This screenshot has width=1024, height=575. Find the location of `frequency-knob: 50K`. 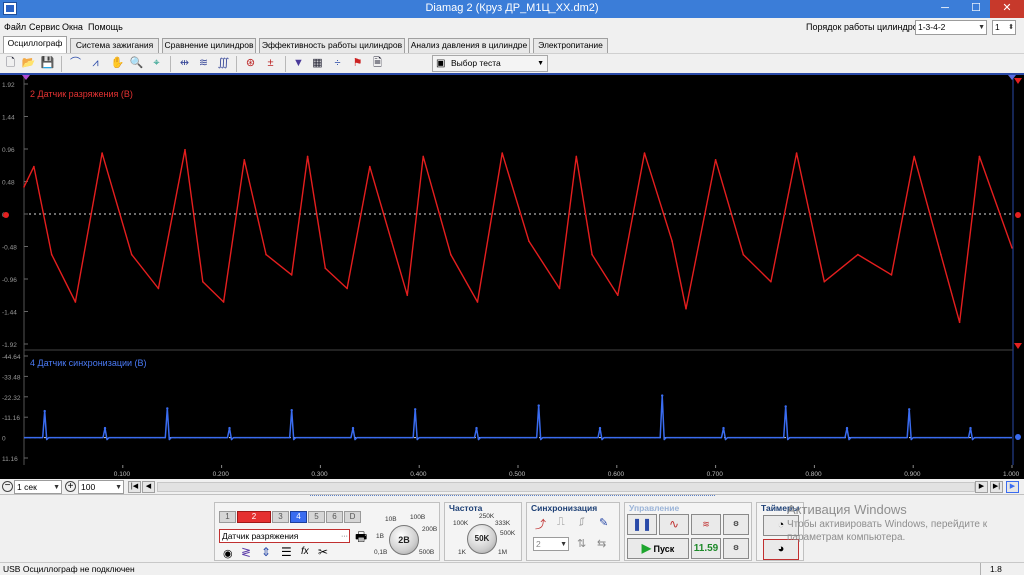

frequency-knob: 50K is located at coordinates (482, 539).